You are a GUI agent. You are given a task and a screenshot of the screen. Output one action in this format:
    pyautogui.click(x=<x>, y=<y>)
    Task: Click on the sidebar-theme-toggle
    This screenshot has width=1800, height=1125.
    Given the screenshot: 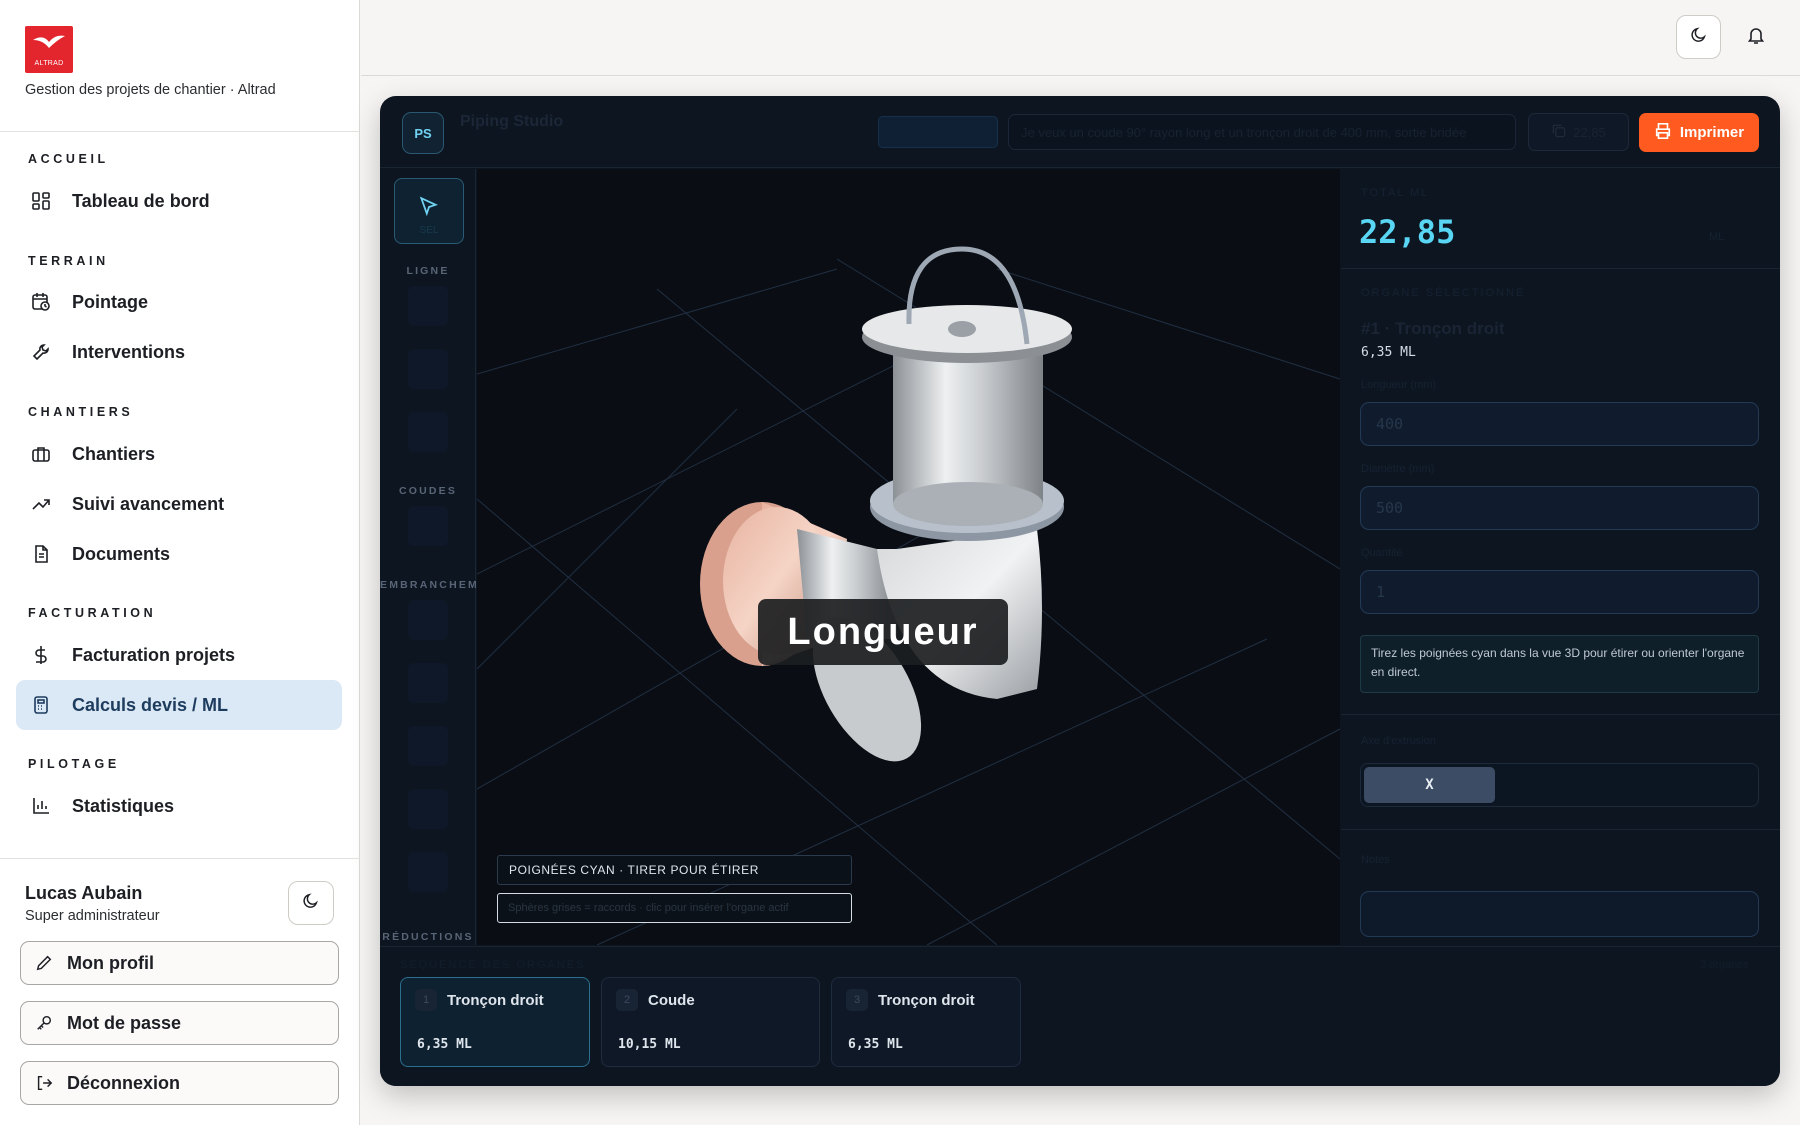 What is the action you would take?
    pyautogui.click(x=311, y=903)
    